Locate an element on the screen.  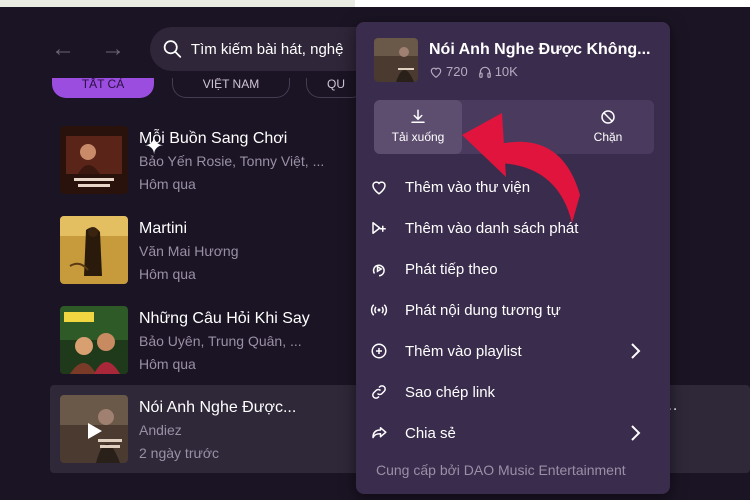
download-icon is located at coordinates (418, 116).